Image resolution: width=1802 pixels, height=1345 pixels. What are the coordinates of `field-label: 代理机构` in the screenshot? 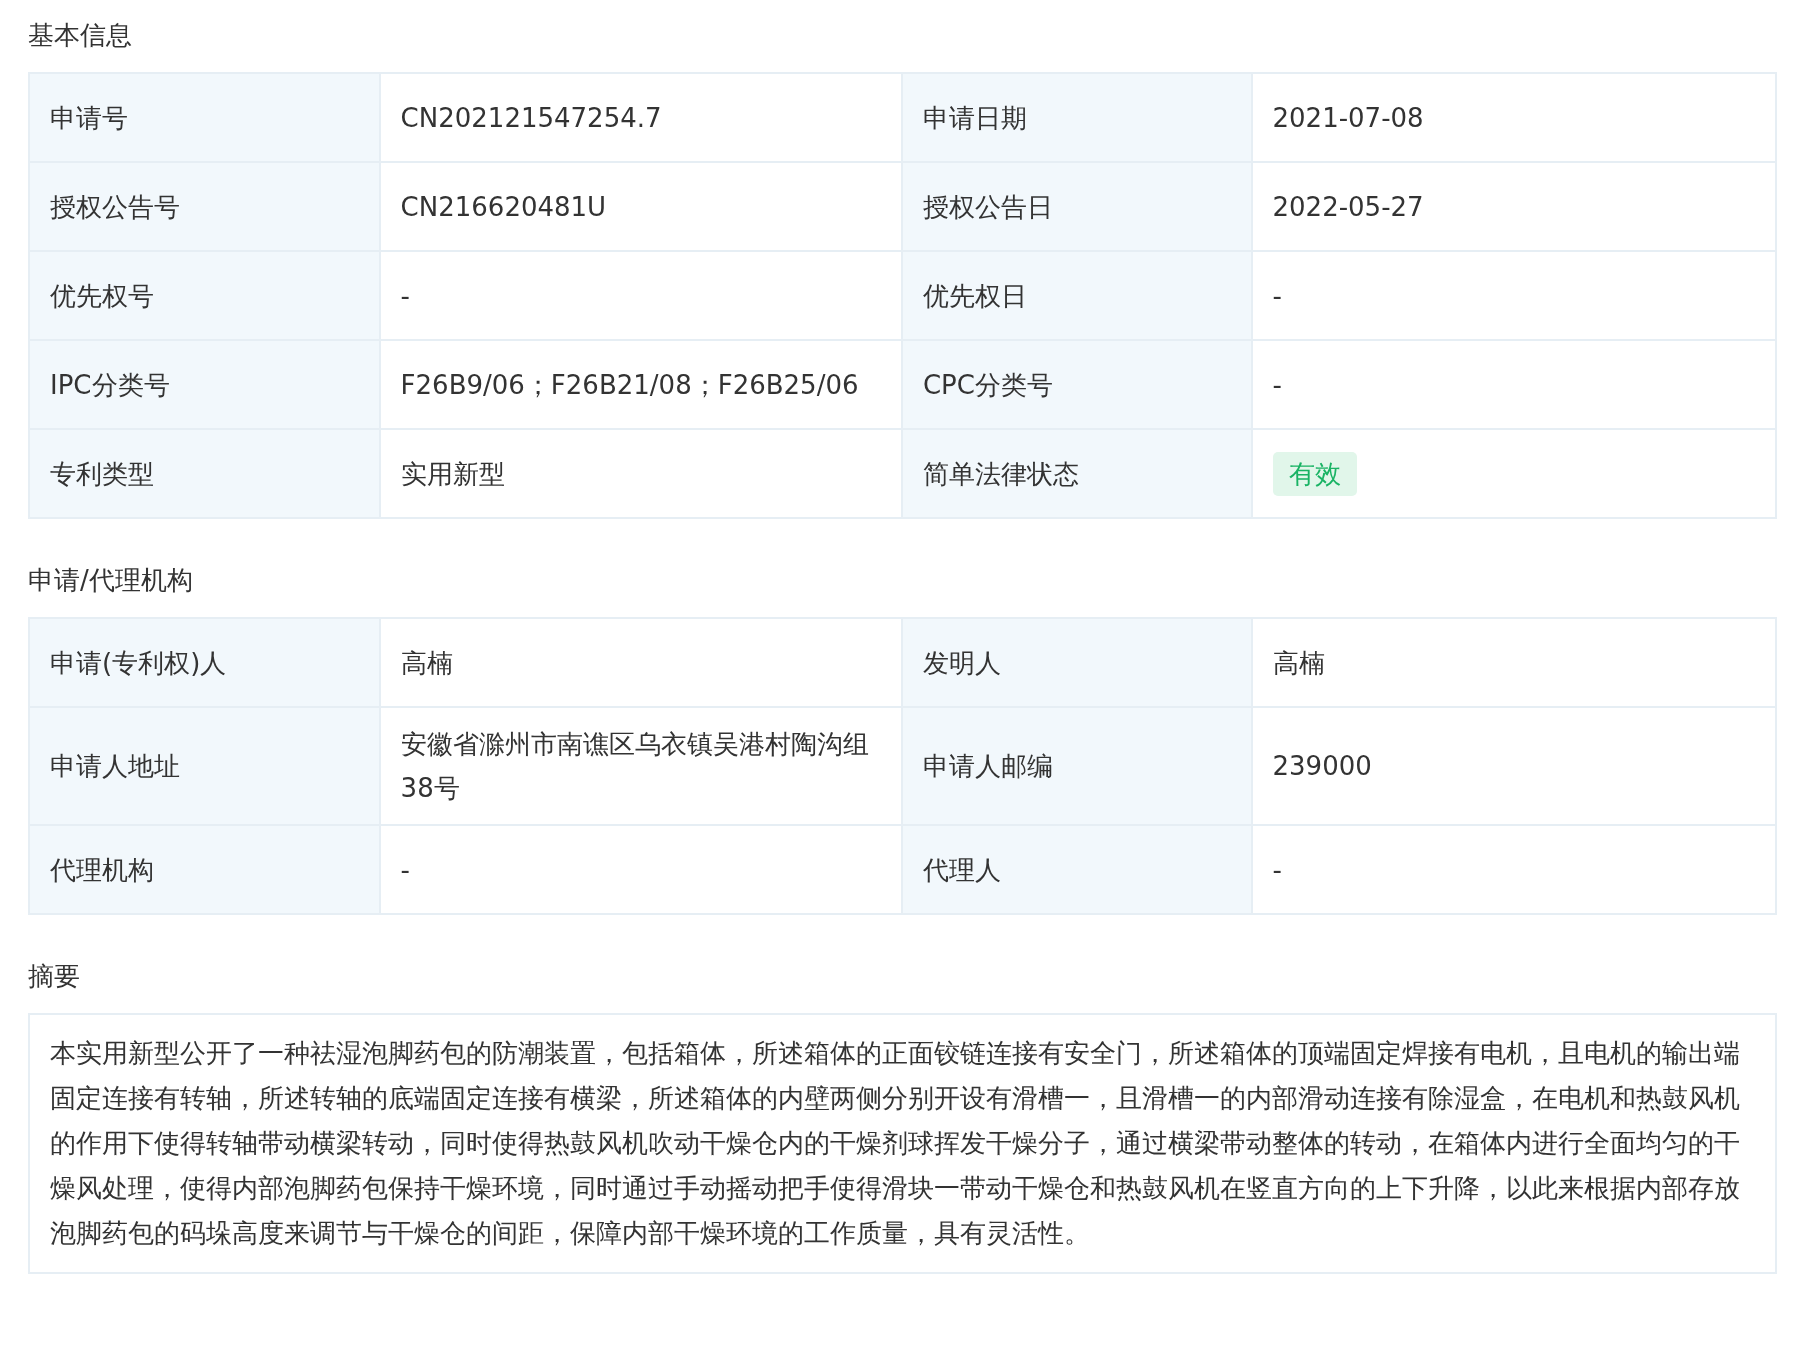 It's located at (204, 869).